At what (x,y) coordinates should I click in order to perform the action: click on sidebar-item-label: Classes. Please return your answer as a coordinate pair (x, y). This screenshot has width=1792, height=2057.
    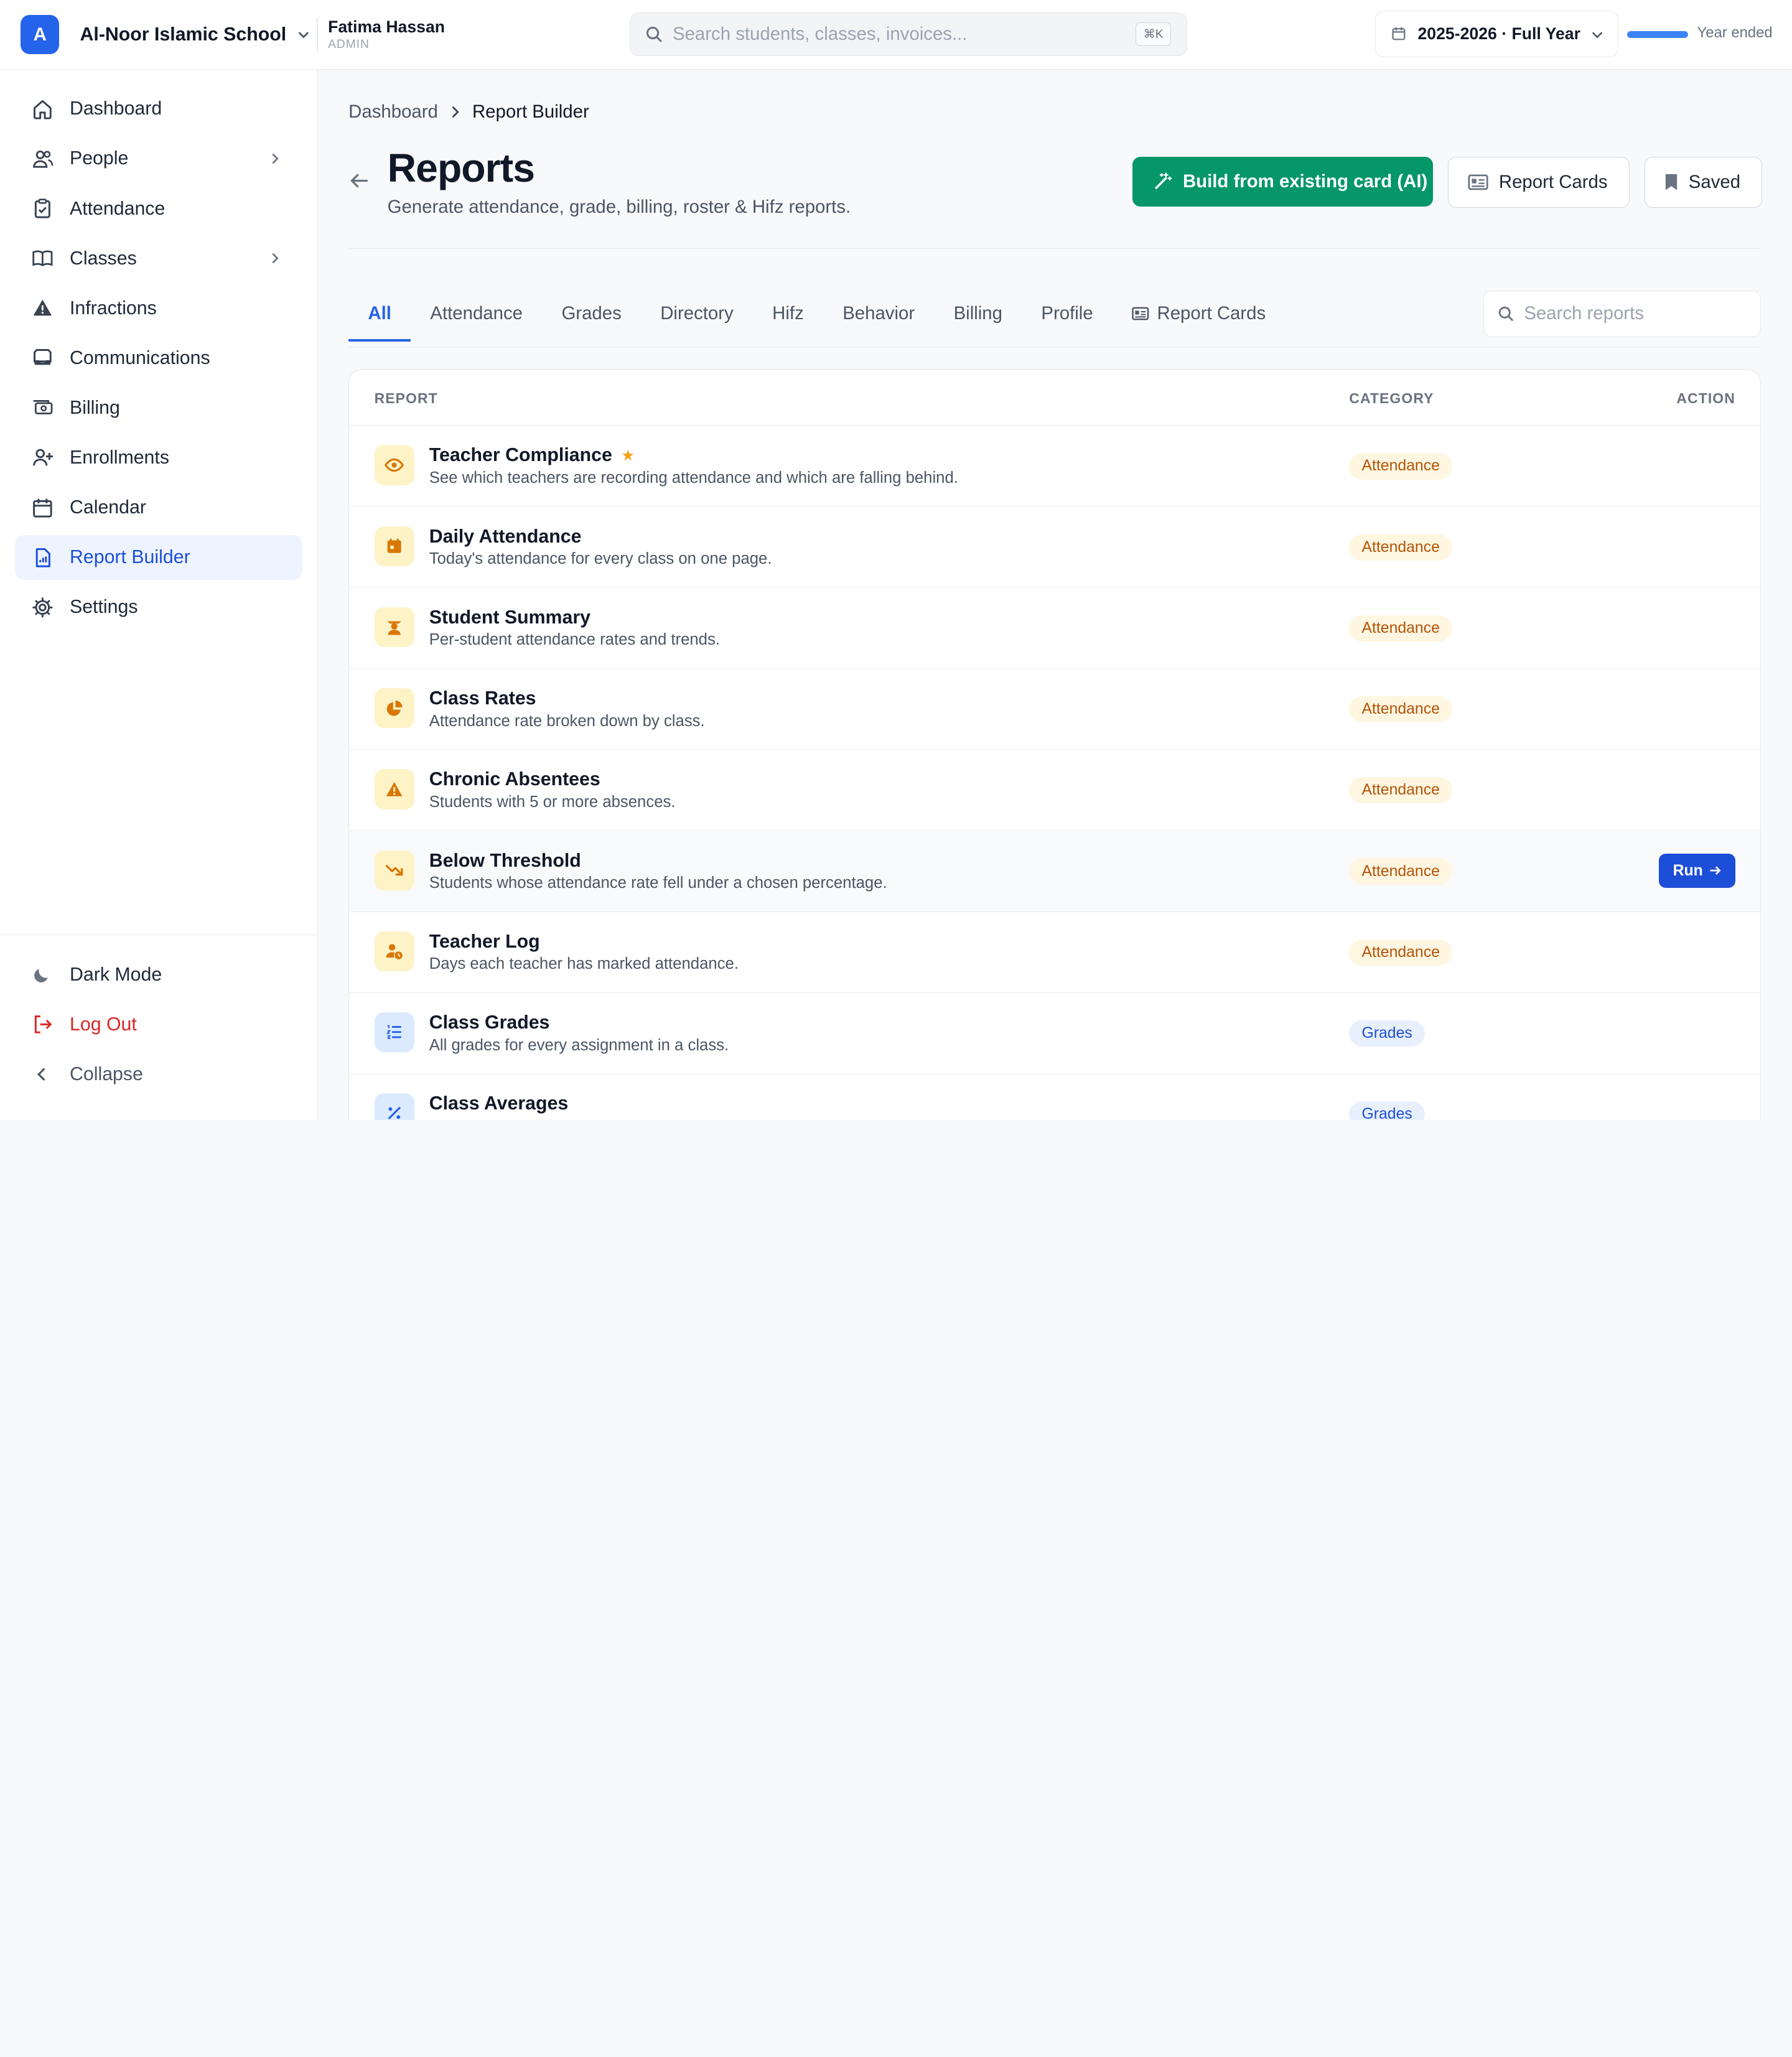
    Looking at the image, I should click on (103, 258).